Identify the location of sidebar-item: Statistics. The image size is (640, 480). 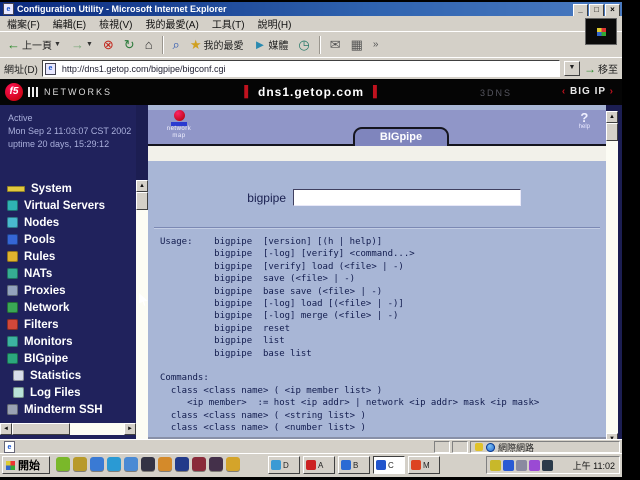
(68, 375).